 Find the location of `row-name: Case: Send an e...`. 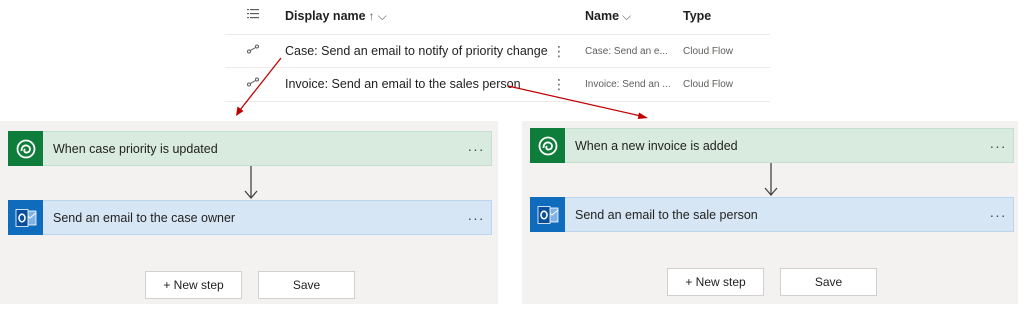

row-name: Case: Send an e... is located at coordinates (626, 51).